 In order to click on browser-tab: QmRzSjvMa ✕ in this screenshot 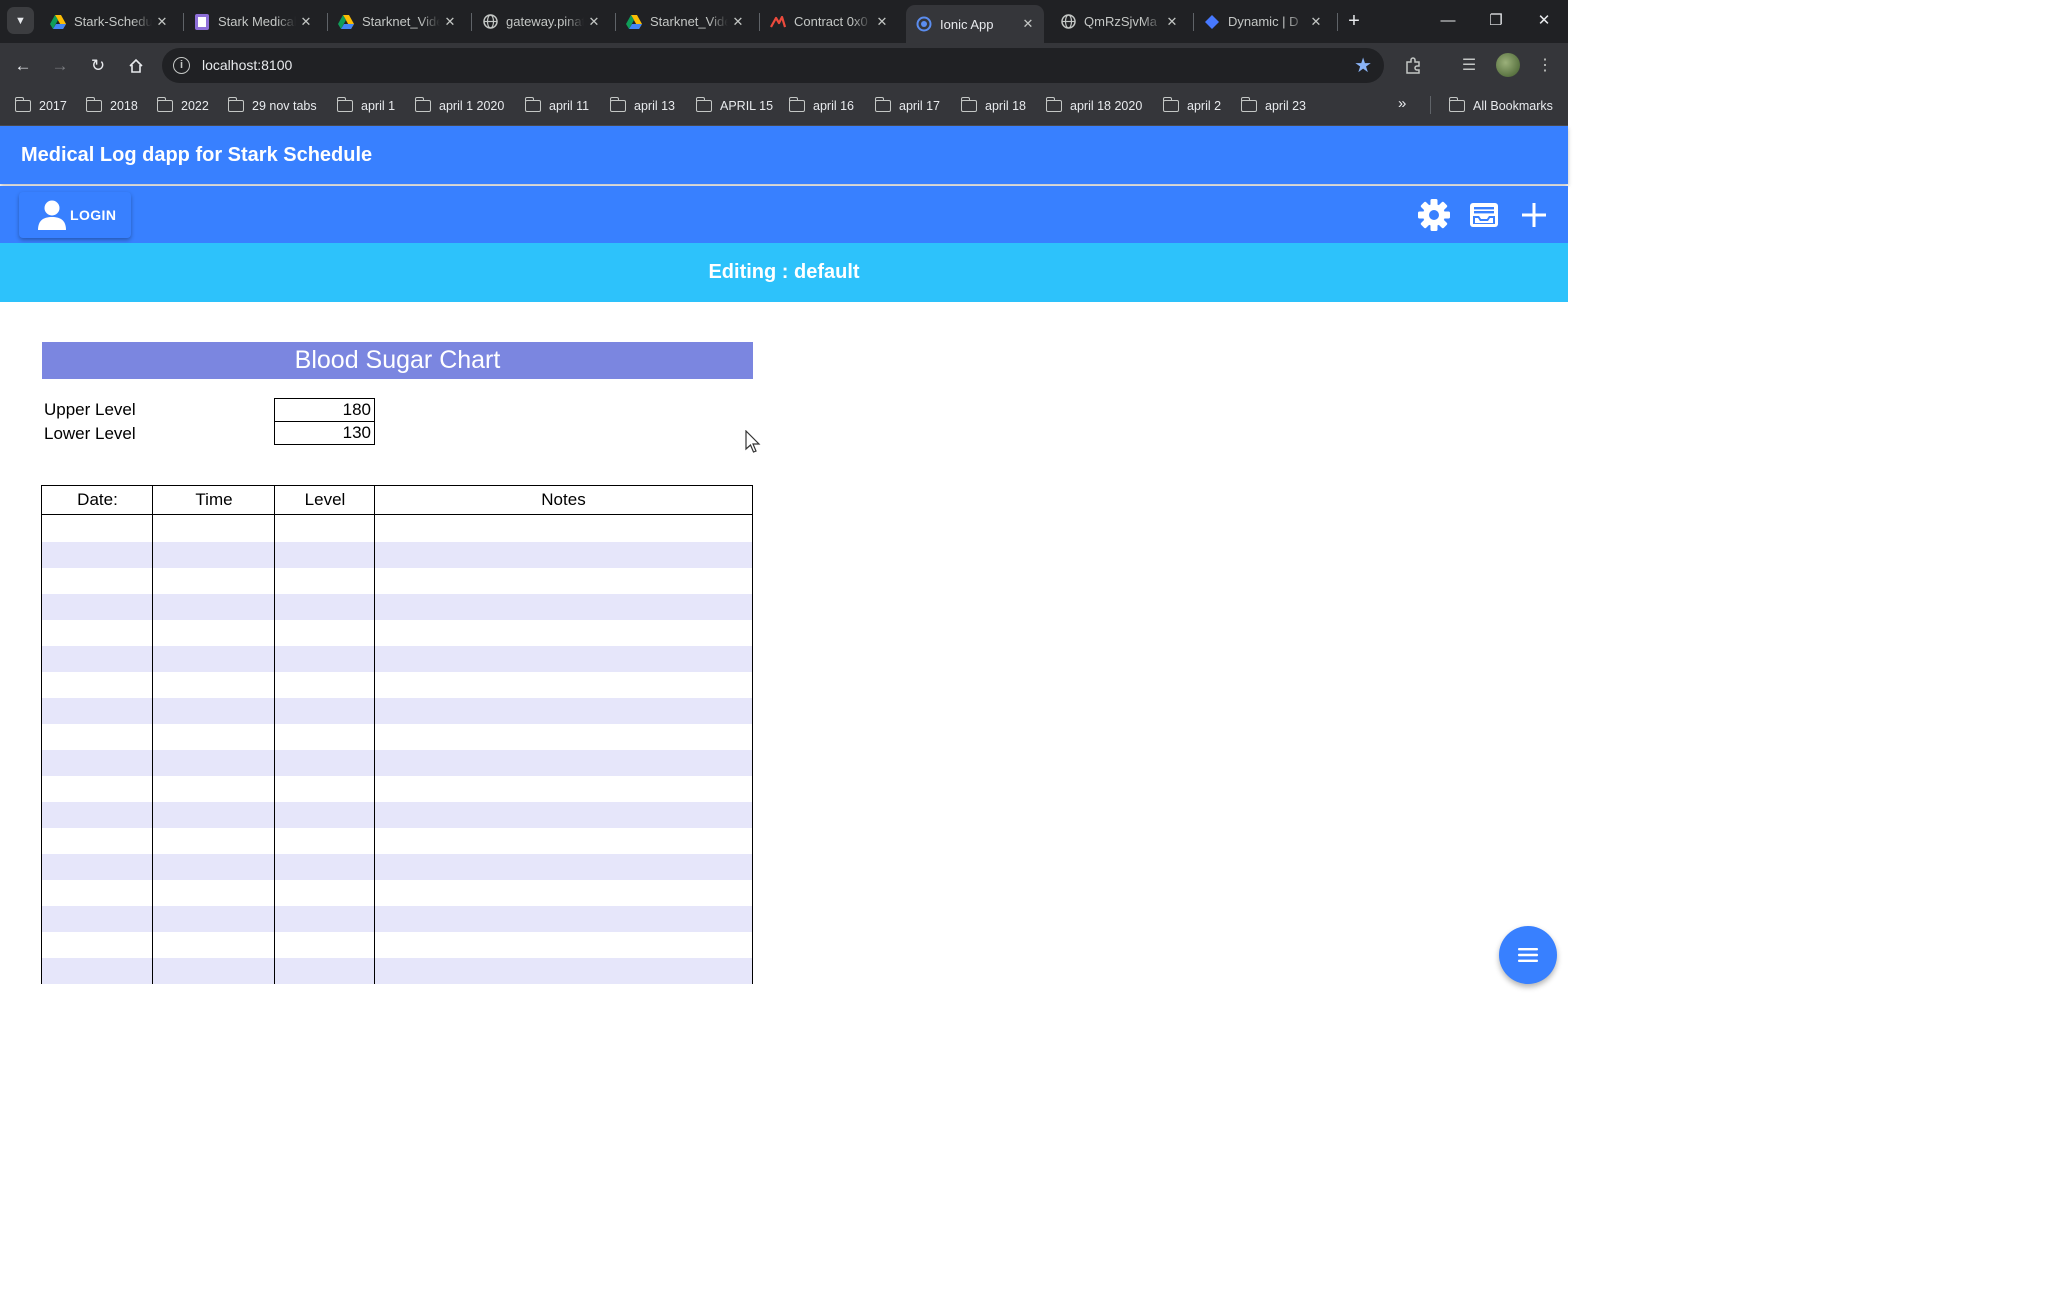, I will do `click(1119, 21)`.